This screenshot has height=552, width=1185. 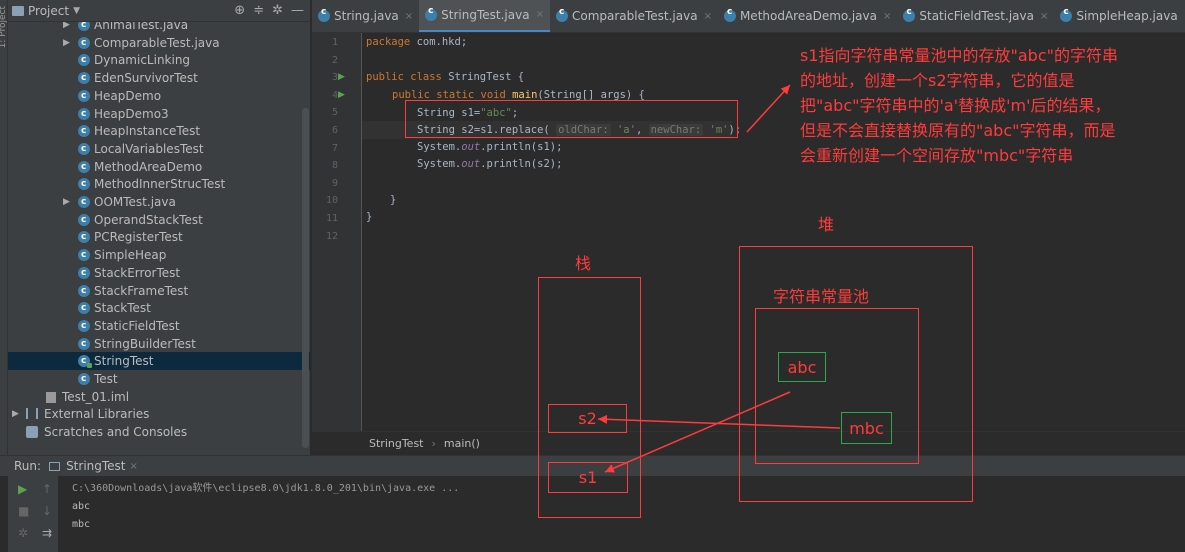 What do you see at coordinates (159, 131) in the screenshot?
I see `tree-item: HeapInstanceTest` at bounding box center [159, 131].